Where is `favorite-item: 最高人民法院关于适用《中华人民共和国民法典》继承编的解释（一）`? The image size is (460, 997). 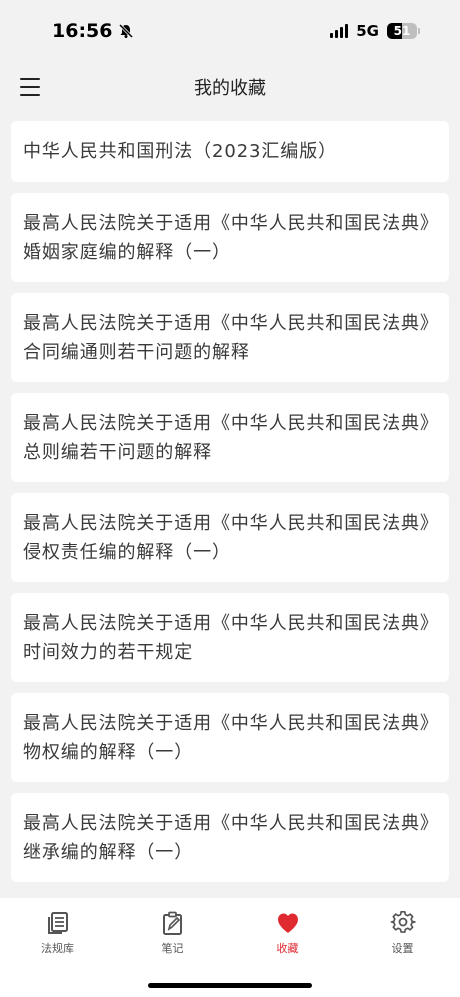
favorite-item: 最高人民法院关于适用《中华人民共和国民法典》继承编的解释（一） is located at coordinates (230, 837).